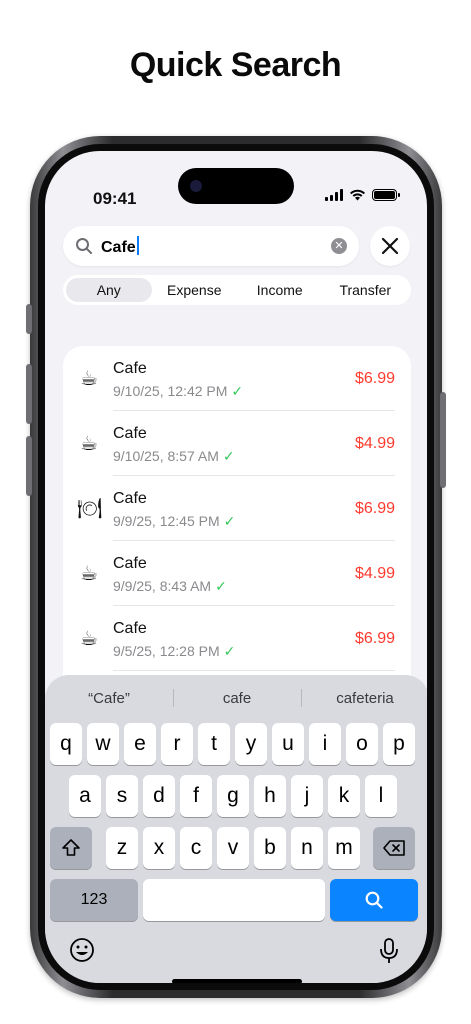 The height and width of the screenshot is (1024, 471). Describe the element at coordinates (364, 698) in the screenshot. I see `suggestion-cafeteria: cafeteria` at that location.